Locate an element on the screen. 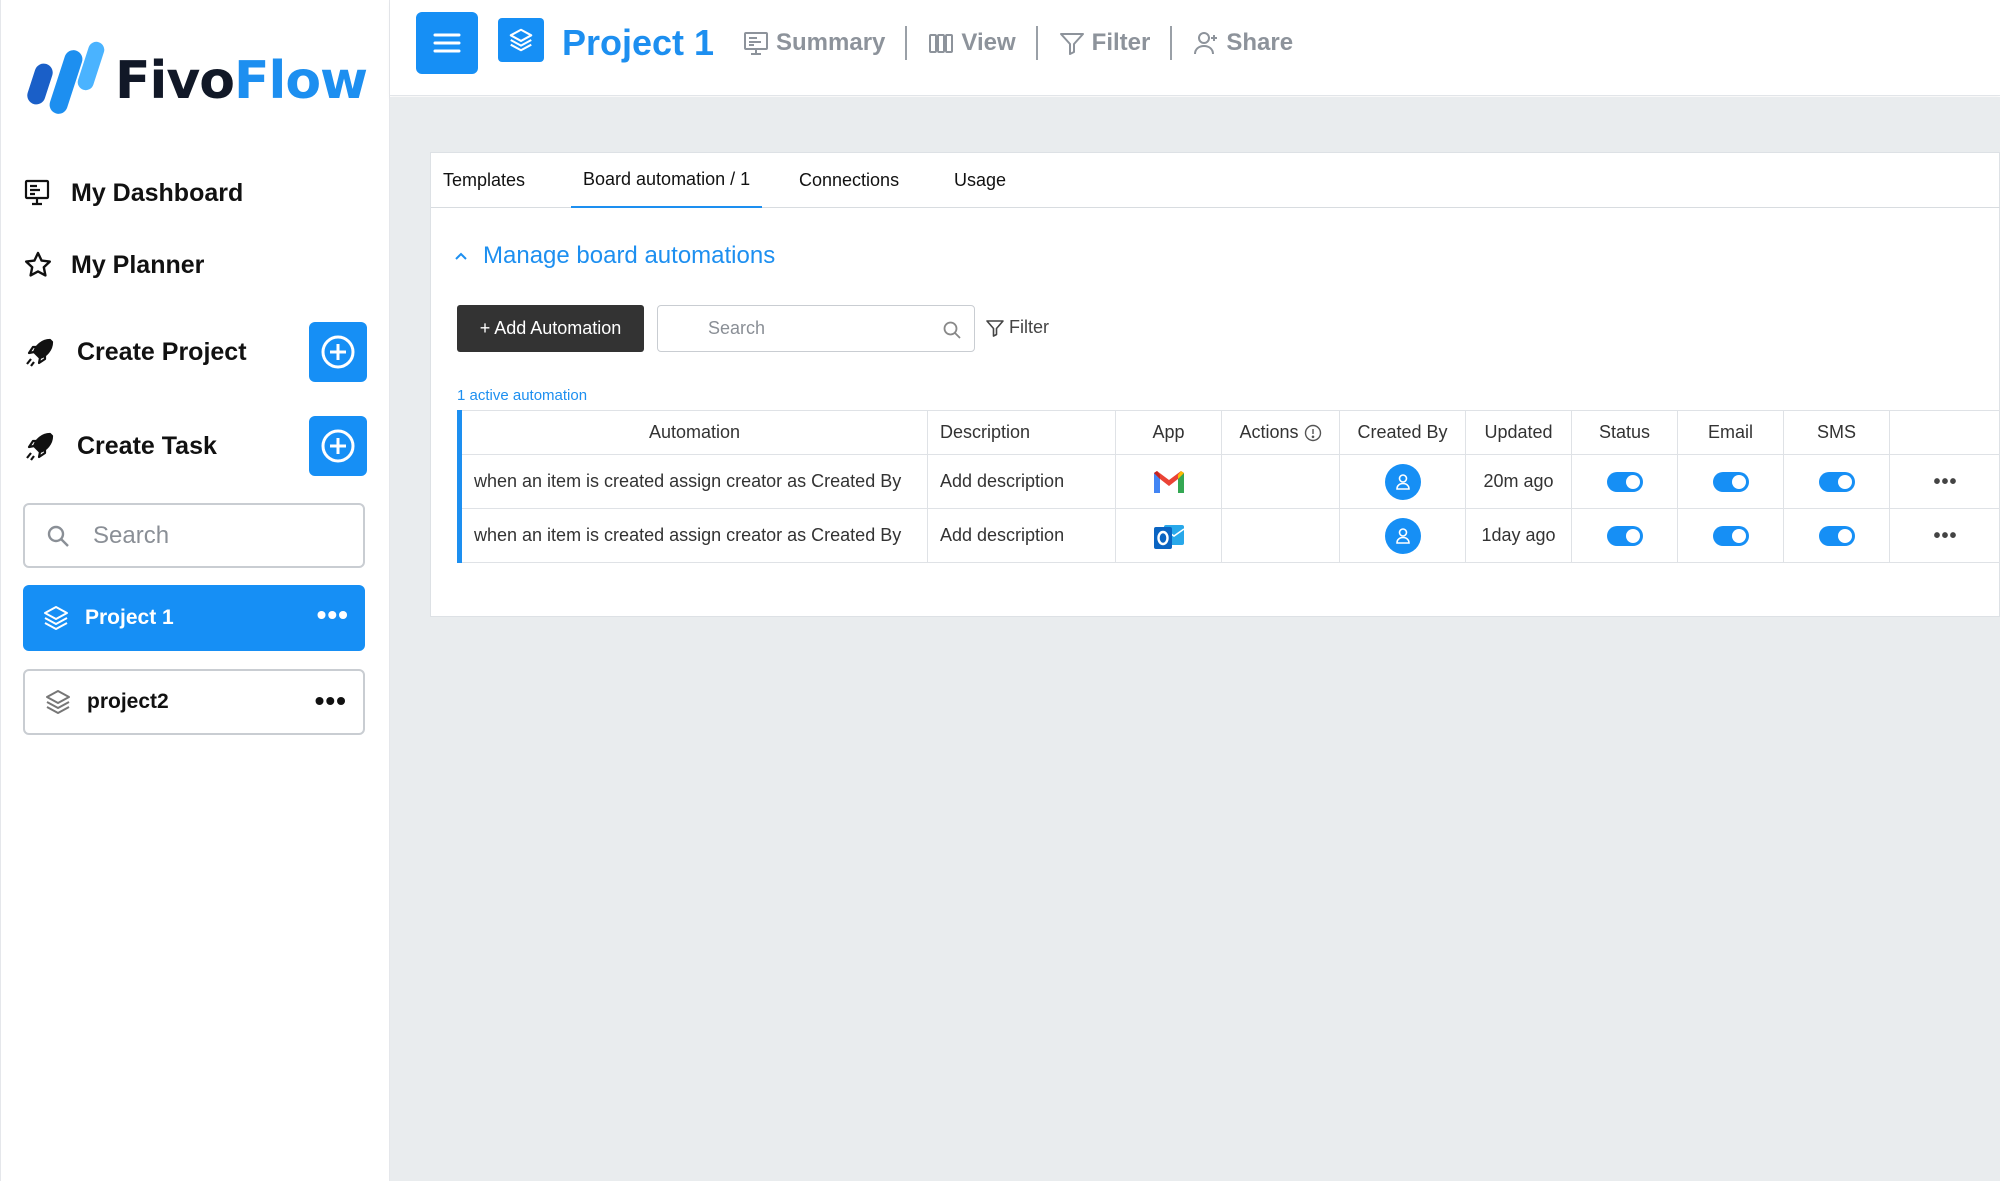 The width and height of the screenshot is (2000, 1181). header-created-by: Created By is located at coordinates (1403, 432).